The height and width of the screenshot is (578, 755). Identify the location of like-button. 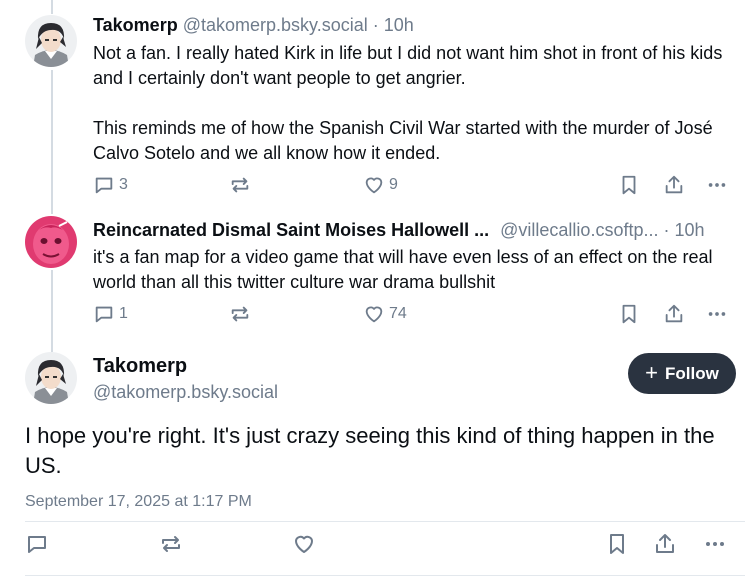
(304, 544).